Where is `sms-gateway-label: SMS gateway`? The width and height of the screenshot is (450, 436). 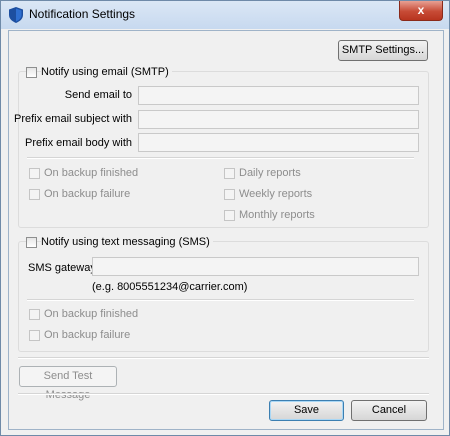
sms-gateway-label: SMS gateway is located at coordinates (62, 268).